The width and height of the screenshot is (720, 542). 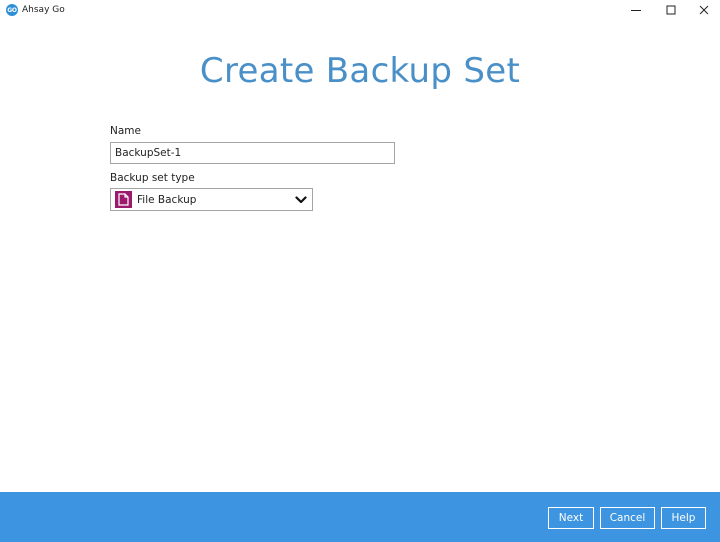 What do you see at coordinates (12, 10) in the screenshot?
I see `ahsay-go-logo-icon: GO` at bounding box center [12, 10].